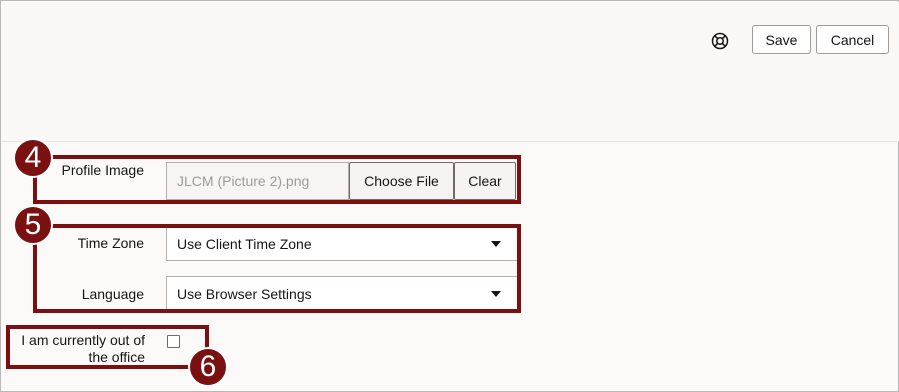 The height and width of the screenshot is (392, 899). Describe the element at coordinates (852, 39) in the screenshot. I see `cancel-button: Cancel` at that location.